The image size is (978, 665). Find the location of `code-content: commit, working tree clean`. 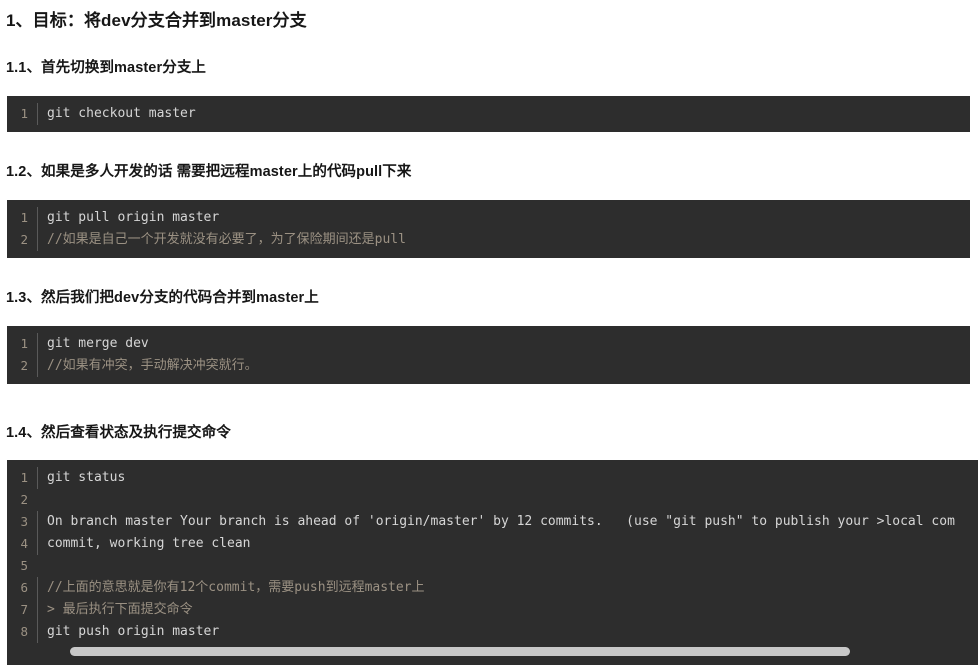

code-content: commit, working tree clean is located at coordinates (507, 544).